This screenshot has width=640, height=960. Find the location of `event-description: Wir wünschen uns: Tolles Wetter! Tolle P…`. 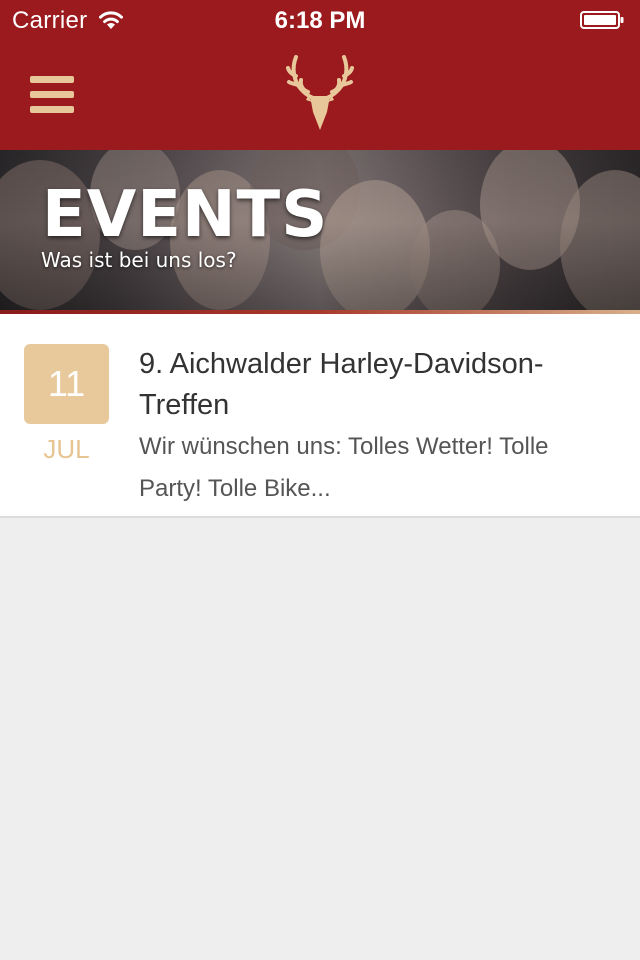

event-description: Wir wünschen uns: Tolles Wetter! Tolle P… is located at coordinates (344, 467).